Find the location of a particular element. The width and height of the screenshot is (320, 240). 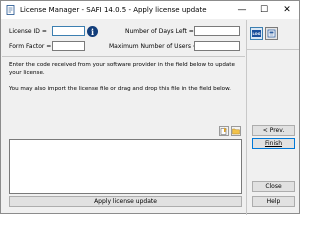

days-left-label: Number of Days Left = is located at coordinates (159, 31).